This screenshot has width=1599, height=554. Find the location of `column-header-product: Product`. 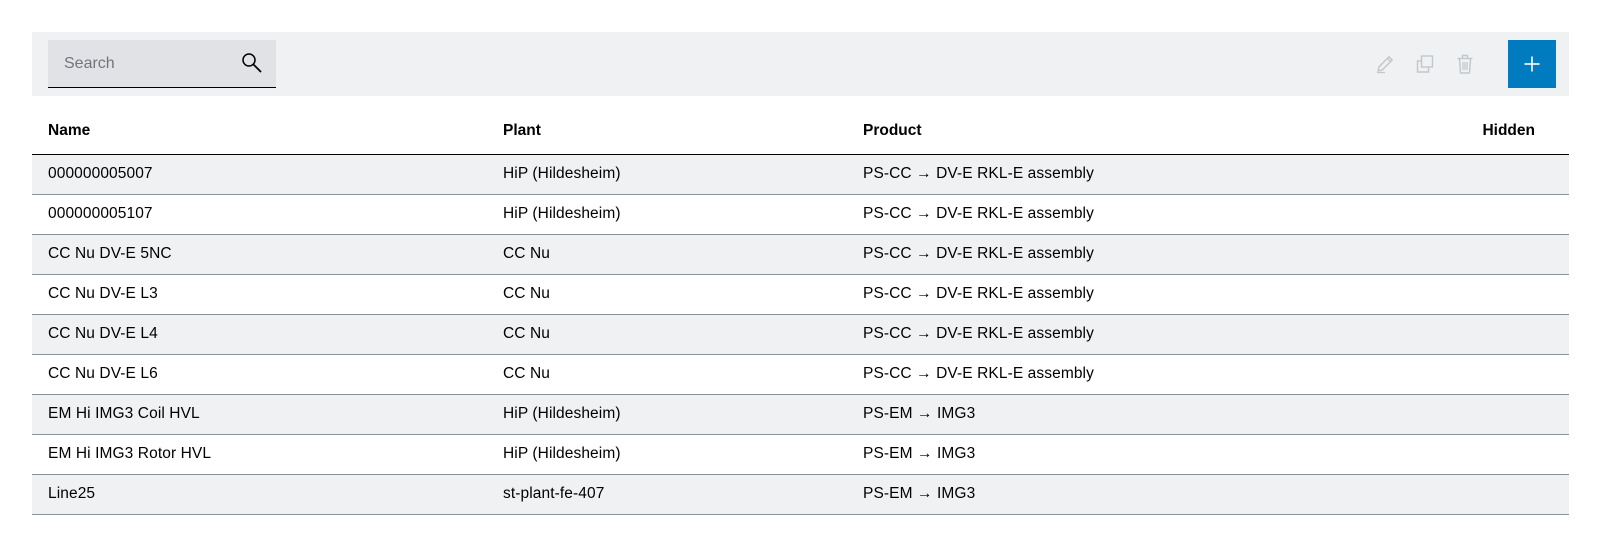

column-header-product: Product is located at coordinates (1097, 131).